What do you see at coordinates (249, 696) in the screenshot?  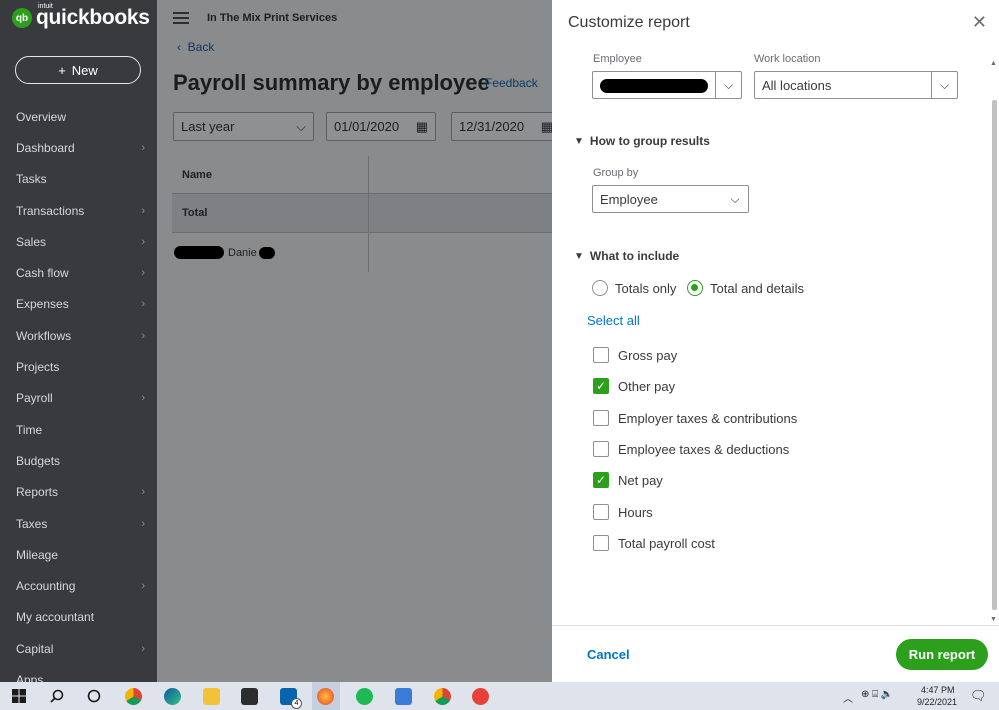 I see `store-icon` at bounding box center [249, 696].